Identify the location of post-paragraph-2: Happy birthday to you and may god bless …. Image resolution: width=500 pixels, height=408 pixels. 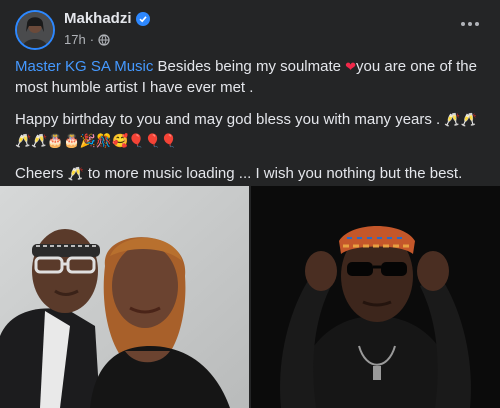
(252, 131).